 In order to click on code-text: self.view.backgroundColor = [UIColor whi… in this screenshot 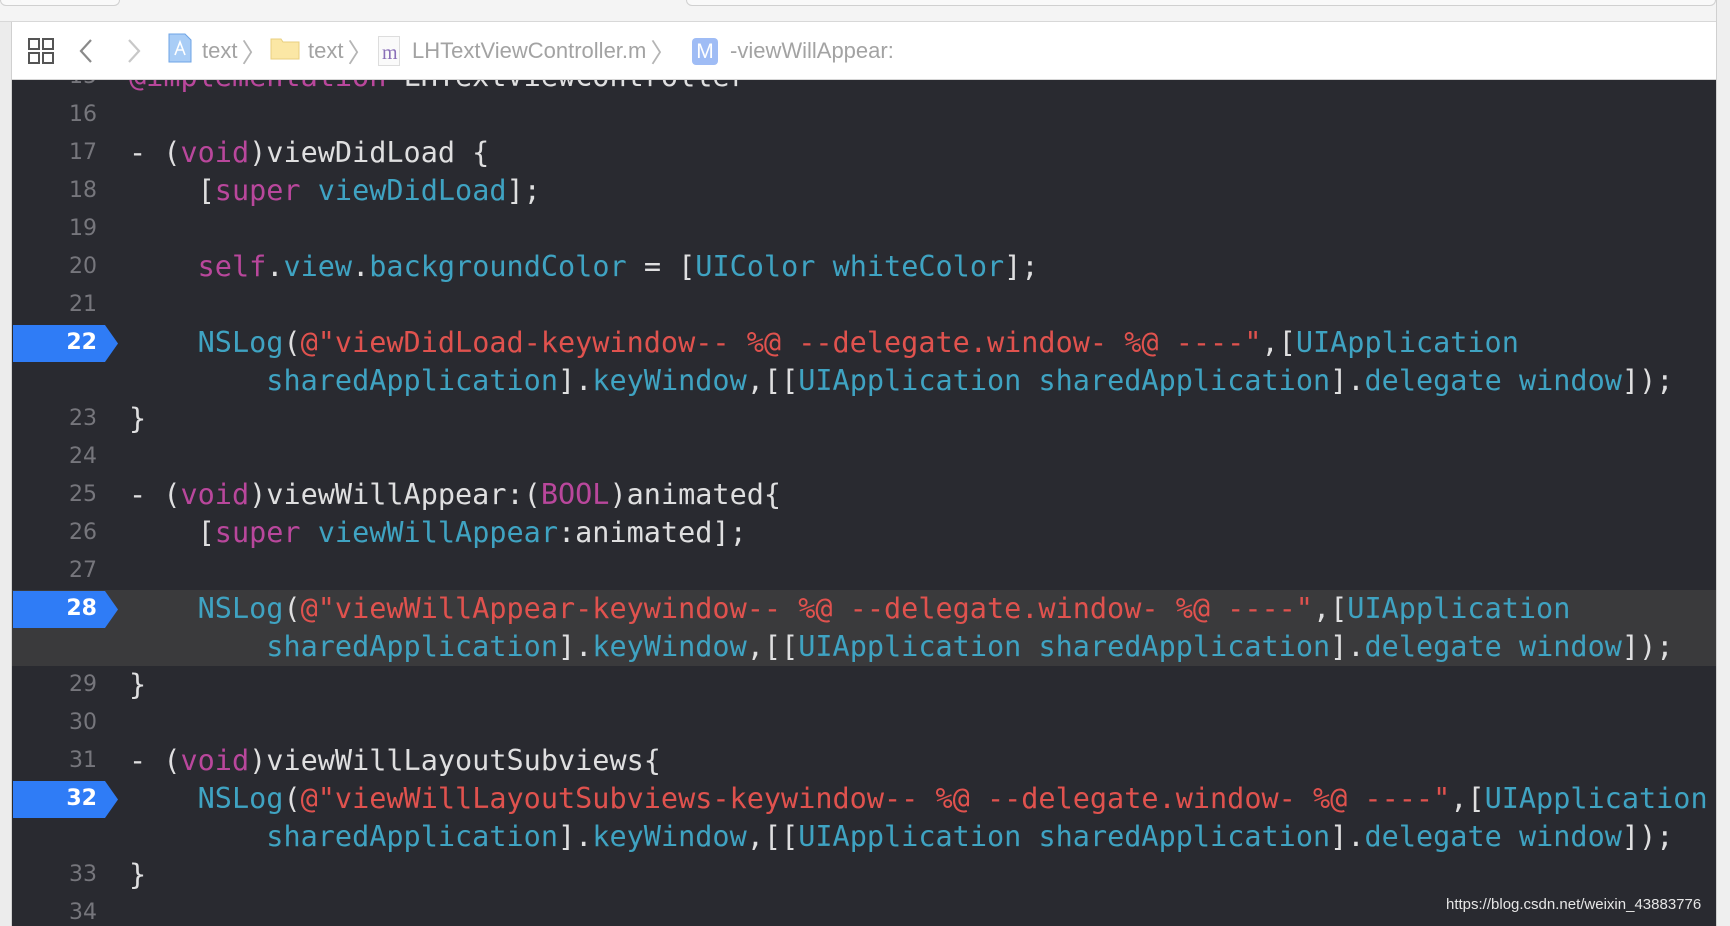, I will do `click(584, 267)`.